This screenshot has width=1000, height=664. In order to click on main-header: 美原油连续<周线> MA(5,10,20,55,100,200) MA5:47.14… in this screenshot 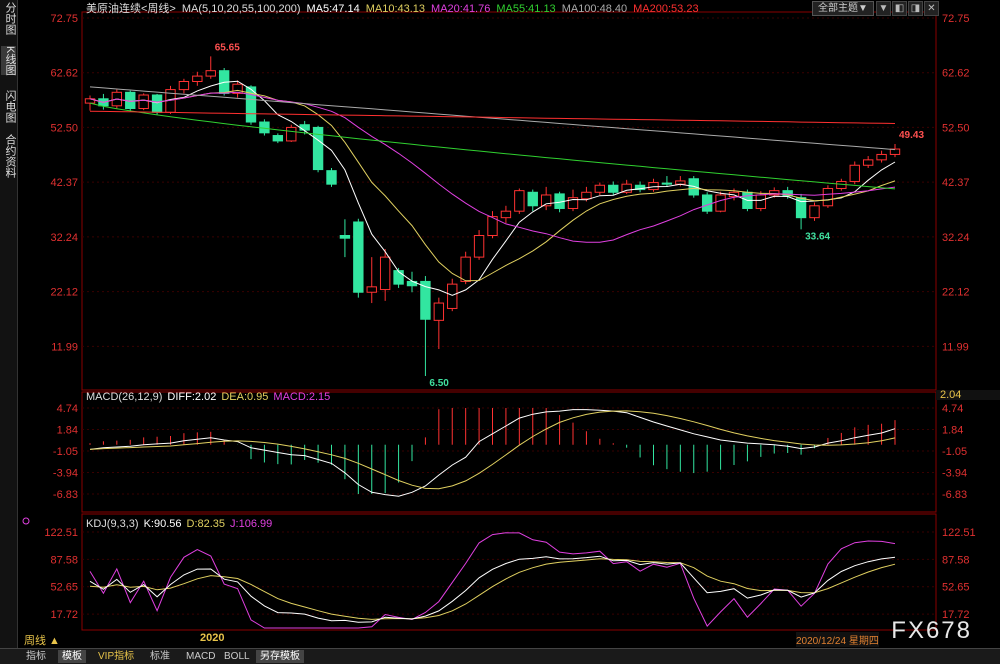, I will do `click(392, 8)`.